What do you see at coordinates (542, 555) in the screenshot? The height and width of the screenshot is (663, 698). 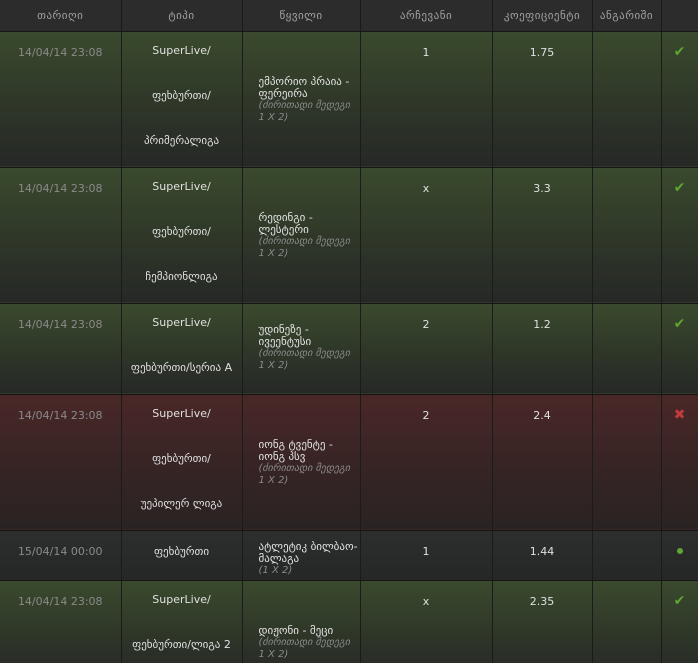 I see `bet-odds: 1.44` at bounding box center [542, 555].